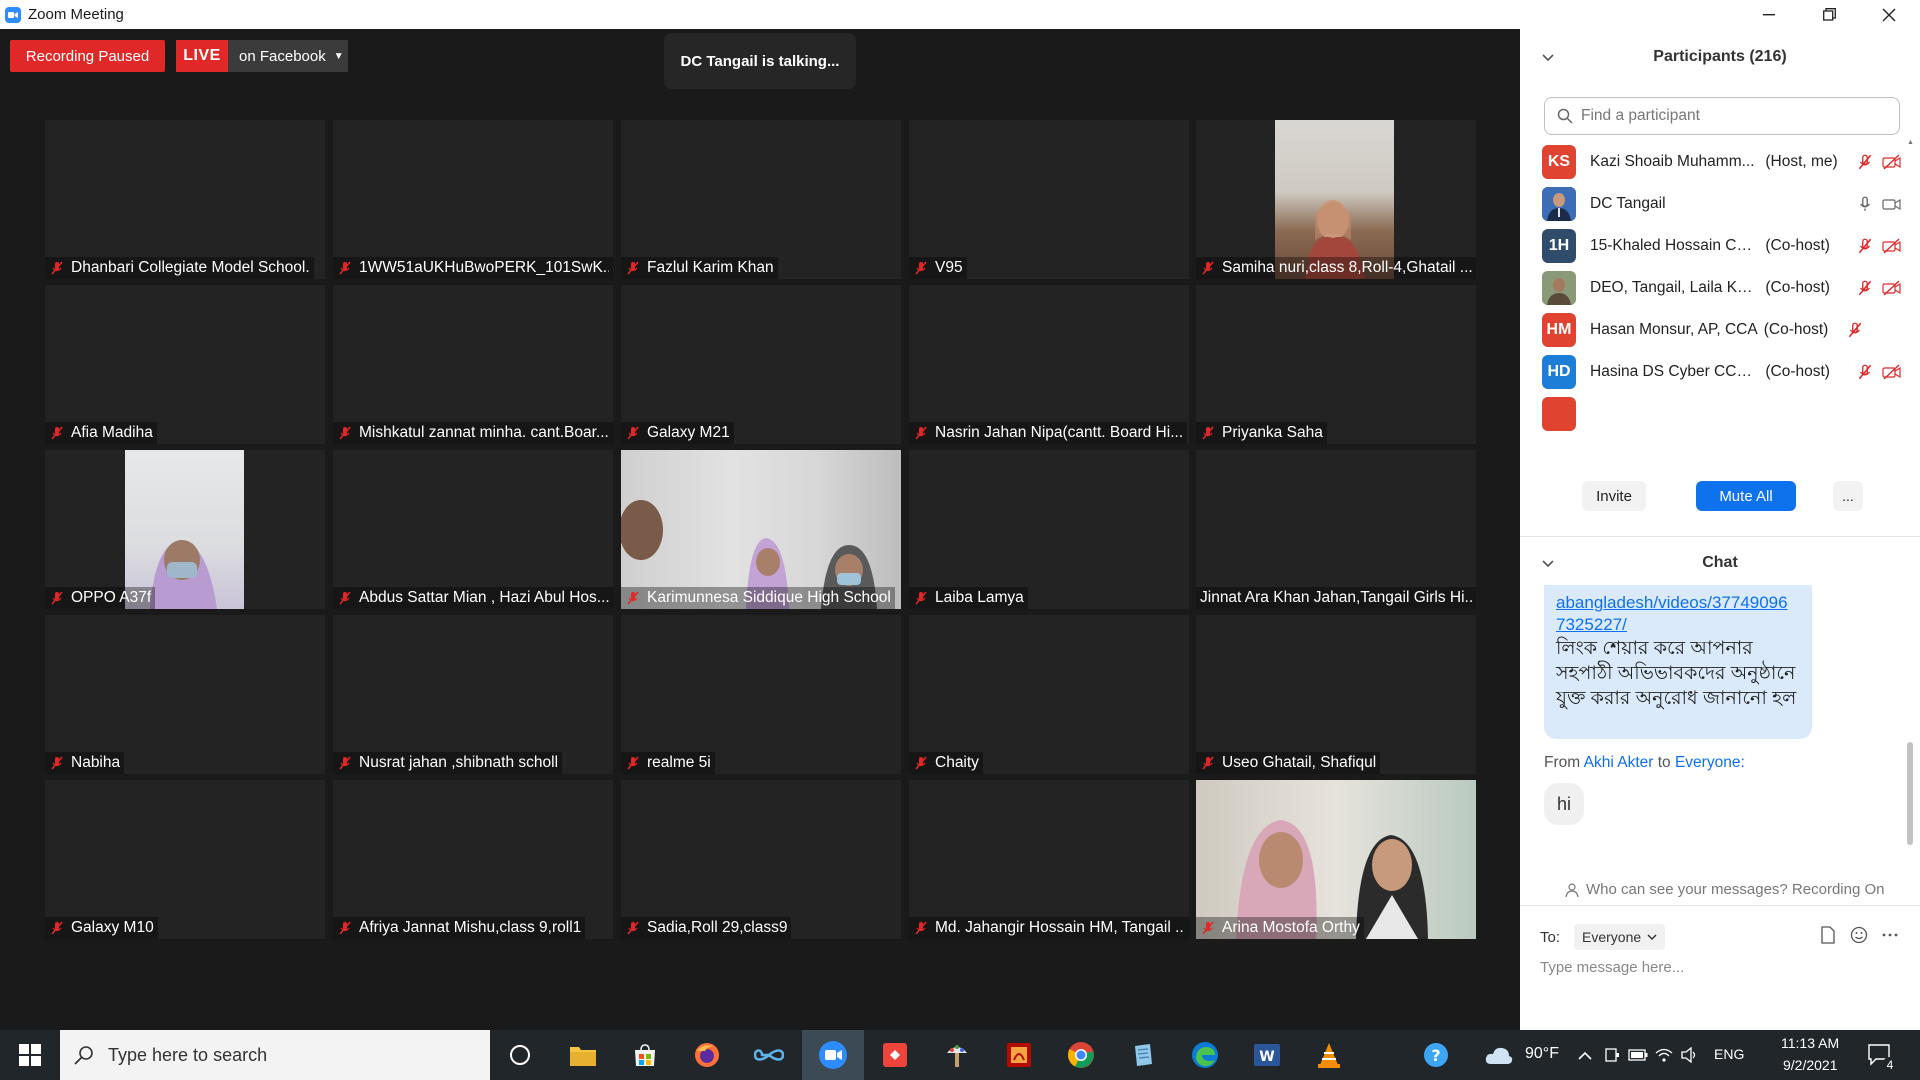  Describe the element at coordinates (288, 56) in the screenshot. I see `live-destination-dropdown: on Facebook ▼` at that location.